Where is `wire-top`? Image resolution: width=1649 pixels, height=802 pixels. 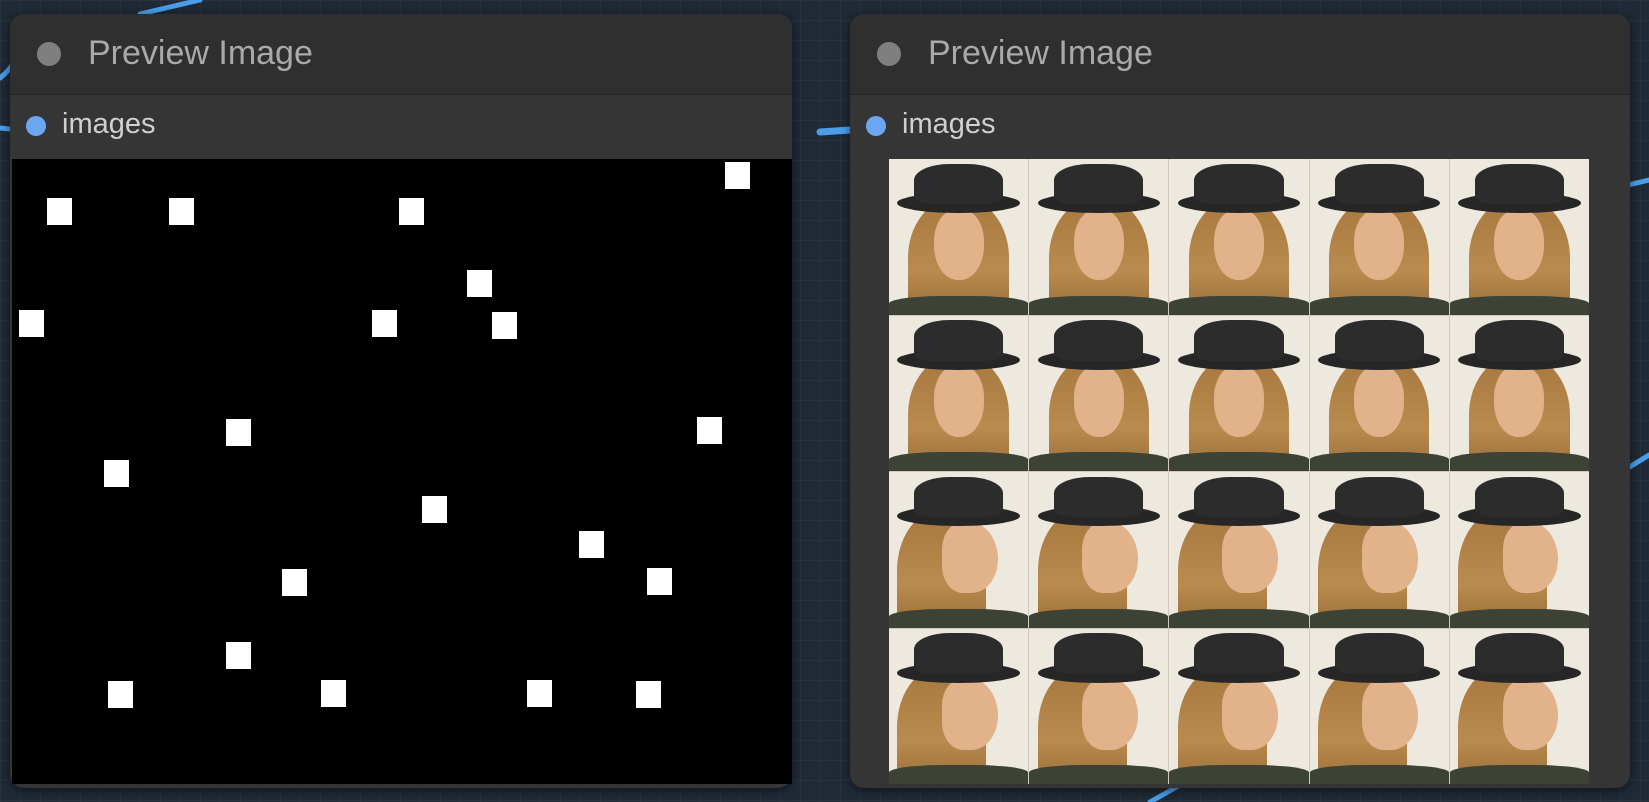
wire-top is located at coordinates (170, 8).